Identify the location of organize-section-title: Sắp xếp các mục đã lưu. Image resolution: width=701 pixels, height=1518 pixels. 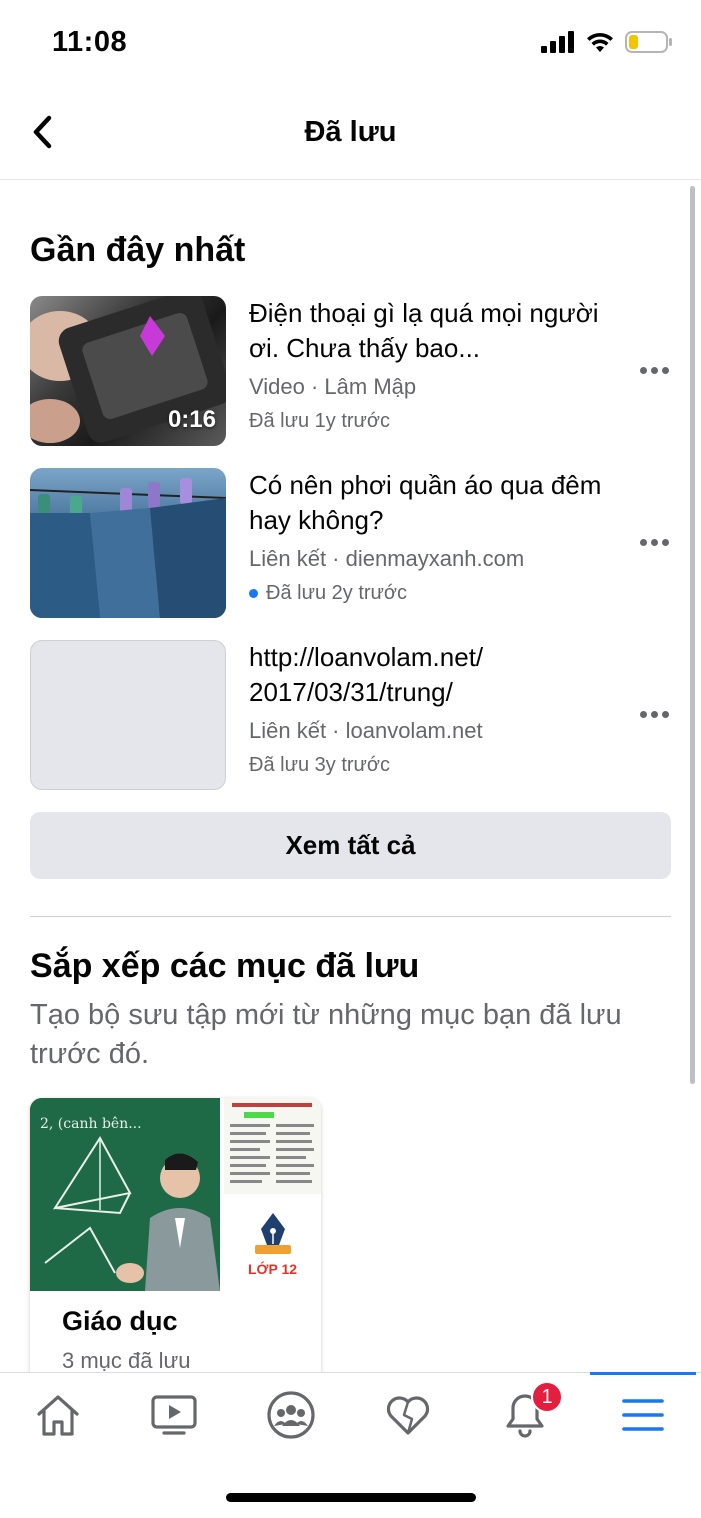
(225, 966).